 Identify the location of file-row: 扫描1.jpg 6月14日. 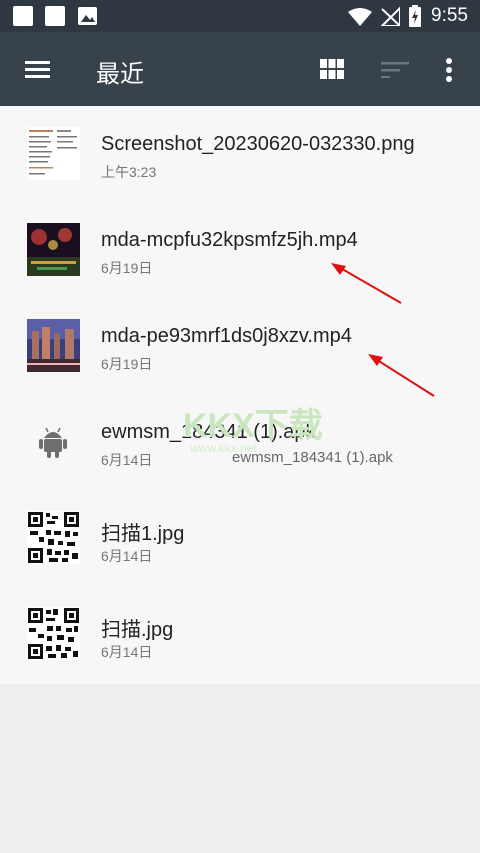
(240, 538).